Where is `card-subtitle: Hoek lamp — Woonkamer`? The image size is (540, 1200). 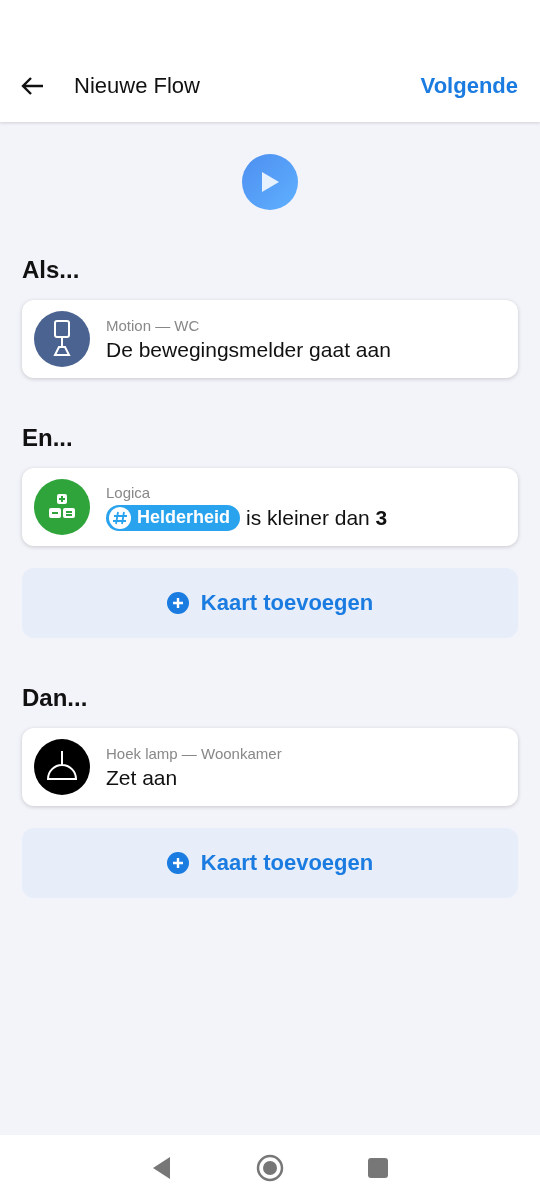
card-subtitle: Hoek lamp — Woonkamer is located at coordinates (194, 753).